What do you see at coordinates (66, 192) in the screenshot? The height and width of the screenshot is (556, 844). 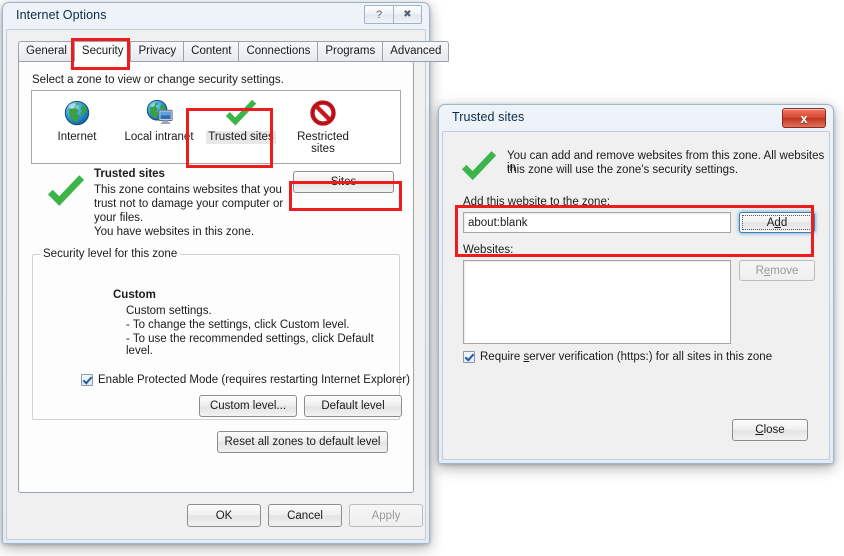 I see `zone-detail-icon` at bounding box center [66, 192].